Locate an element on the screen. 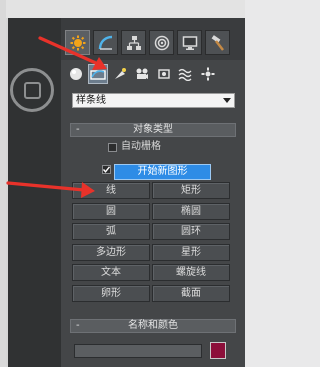 The height and width of the screenshot is (367, 320). annotation-arrow-shapes is located at coordinates (72, 53).